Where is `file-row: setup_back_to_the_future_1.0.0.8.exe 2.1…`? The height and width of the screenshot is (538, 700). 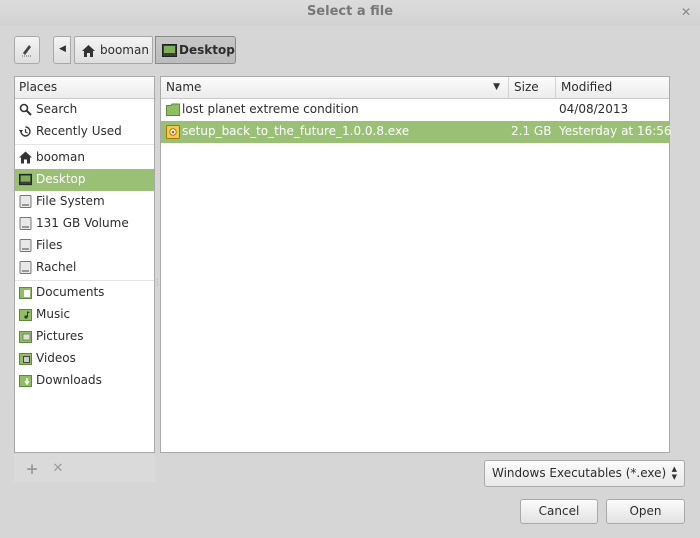 file-row: setup_back_to_the_future_1.0.0.8.exe 2.1… is located at coordinates (416, 132).